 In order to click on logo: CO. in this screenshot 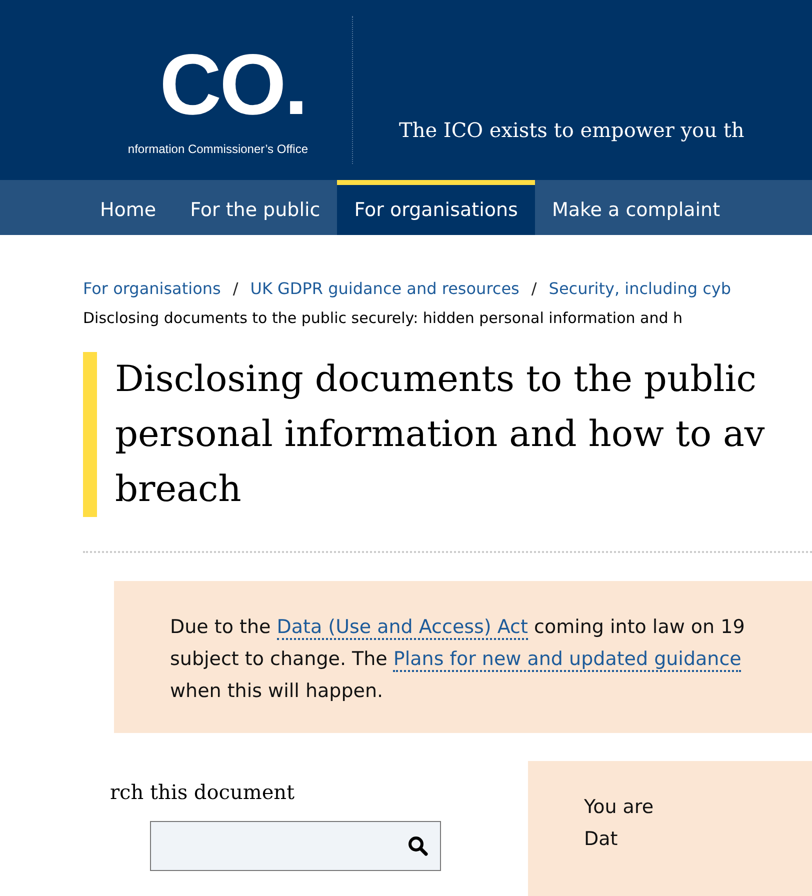, I will do `click(233, 85)`.